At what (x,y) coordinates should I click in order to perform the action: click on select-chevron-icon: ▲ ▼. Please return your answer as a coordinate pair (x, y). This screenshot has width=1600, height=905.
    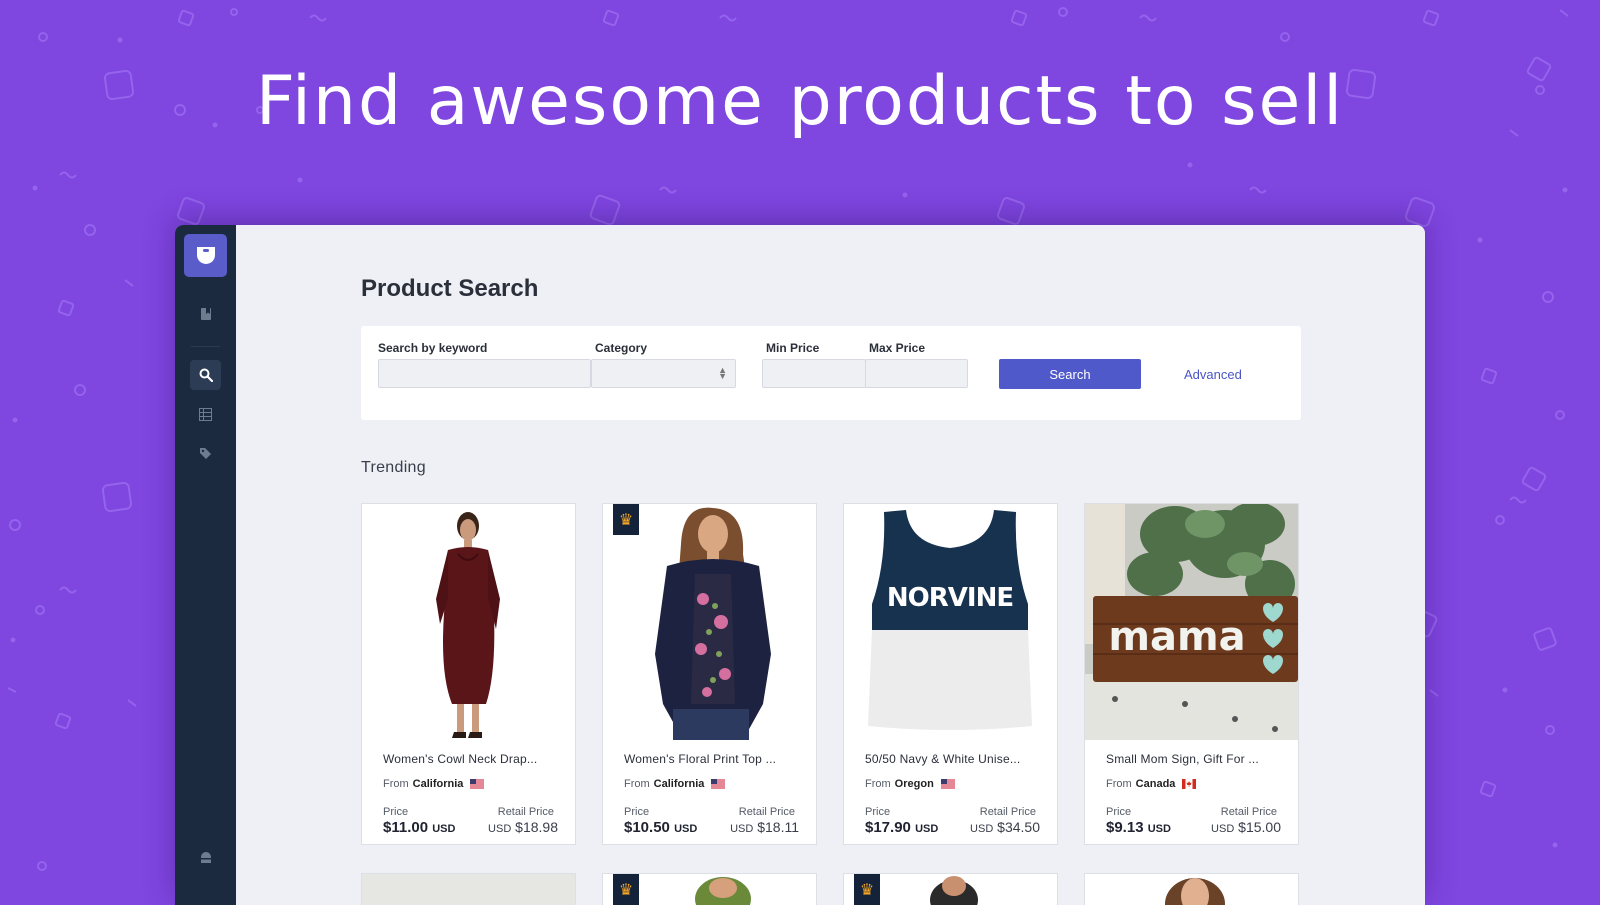
    Looking at the image, I should click on (722, 373).